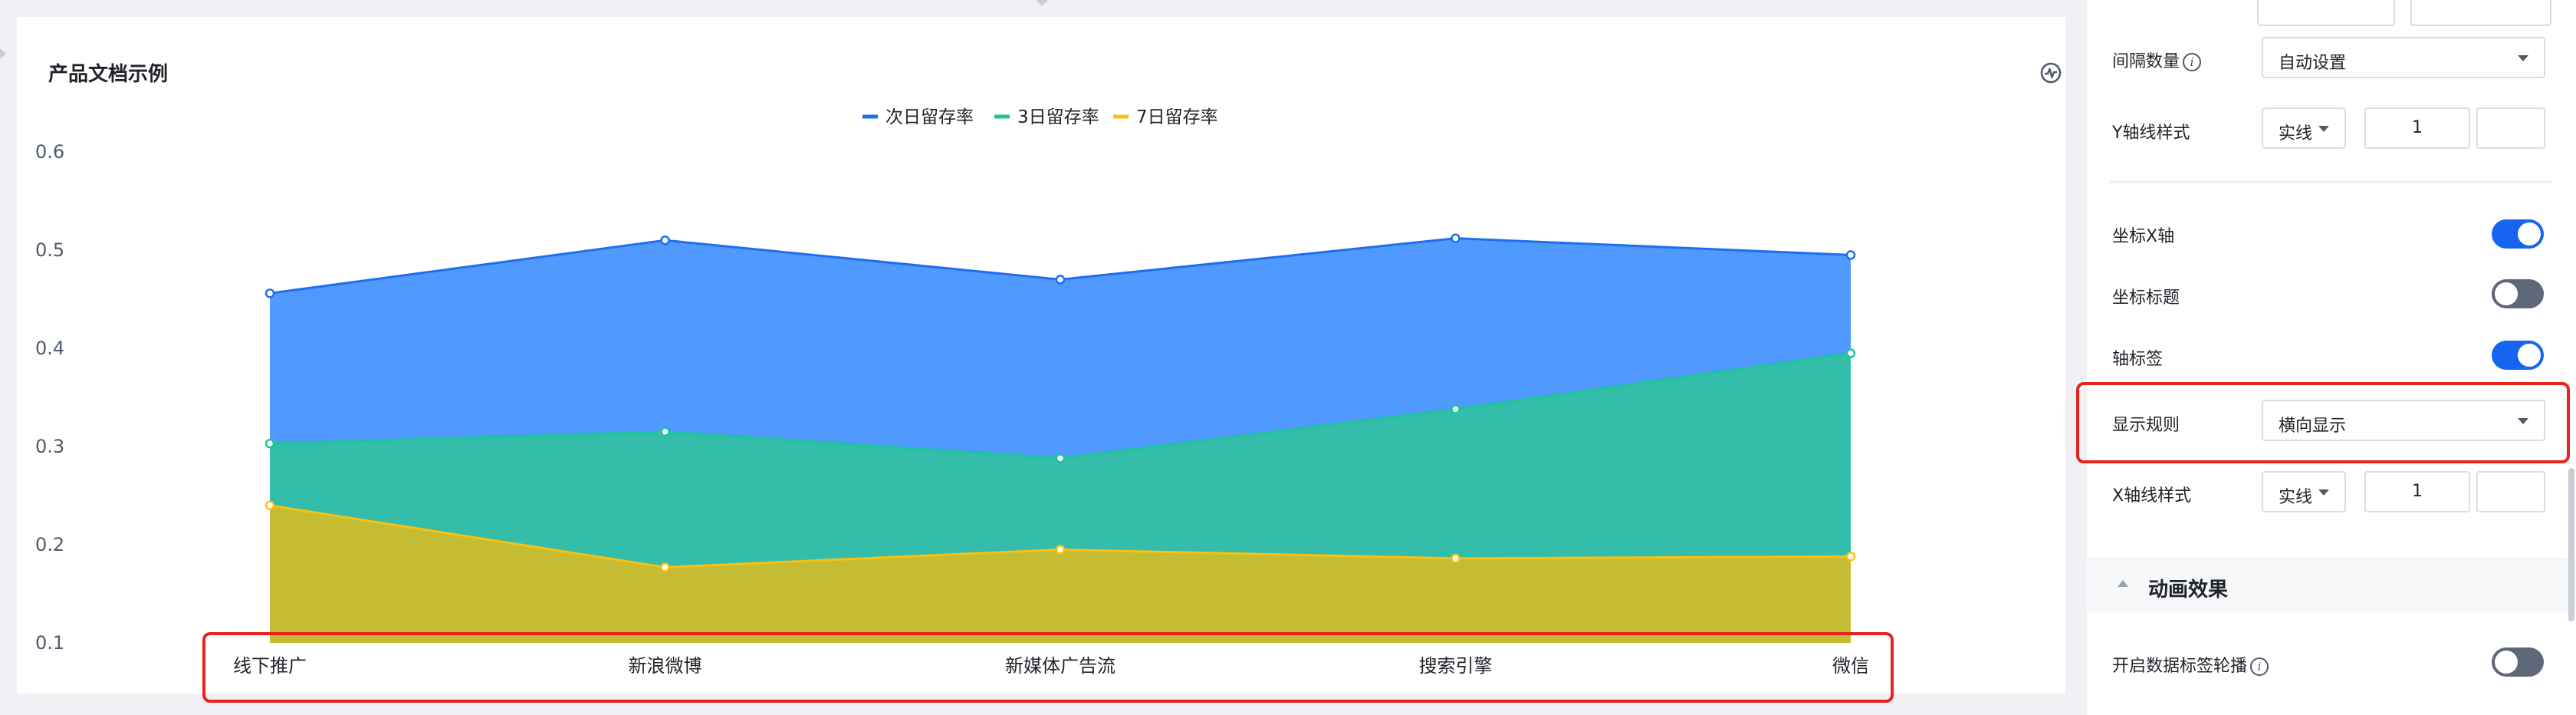 This screenshot has width=2576, height=715. What do you see at coordinates (1456, 666) in the screenshot?
I see `x-tick-label: 搜索引擎` at bounding box center [1456, 666].